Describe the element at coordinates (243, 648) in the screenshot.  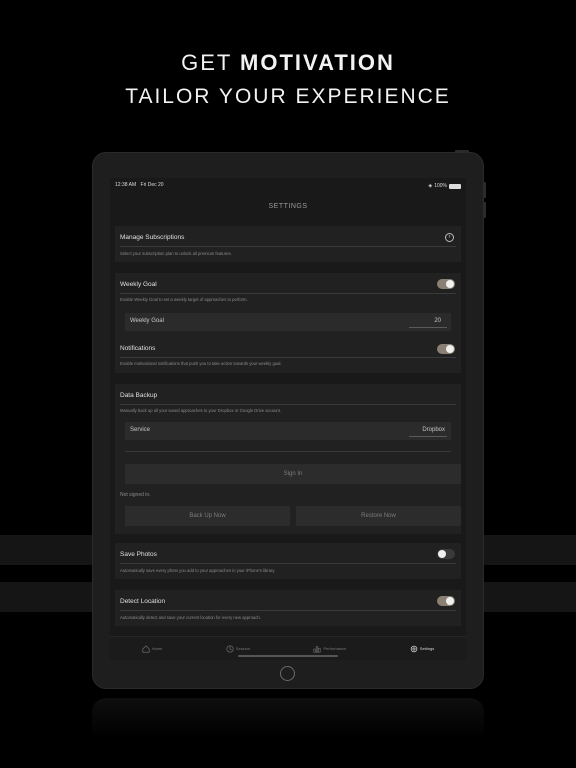
I see `tab-session-label: Session` at that location.